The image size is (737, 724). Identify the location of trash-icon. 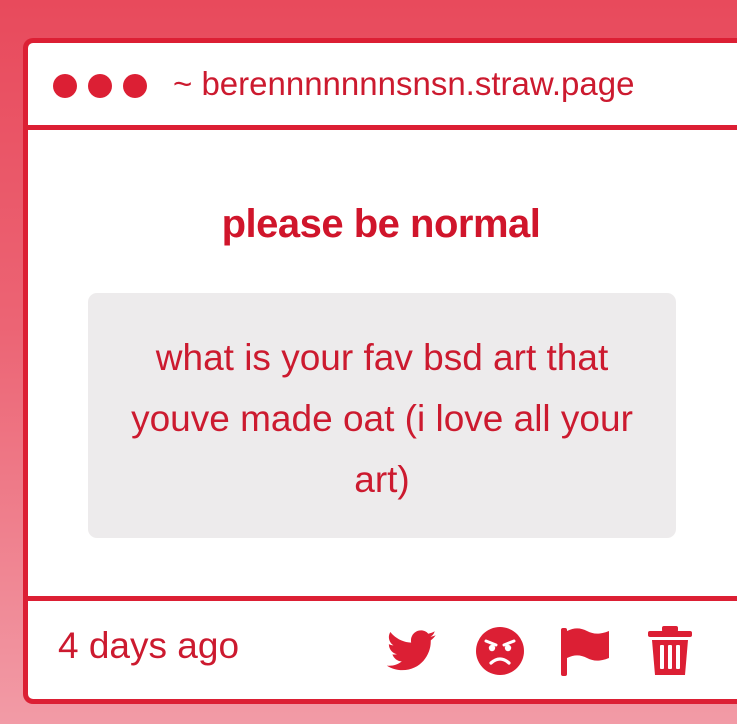
(670, 650).